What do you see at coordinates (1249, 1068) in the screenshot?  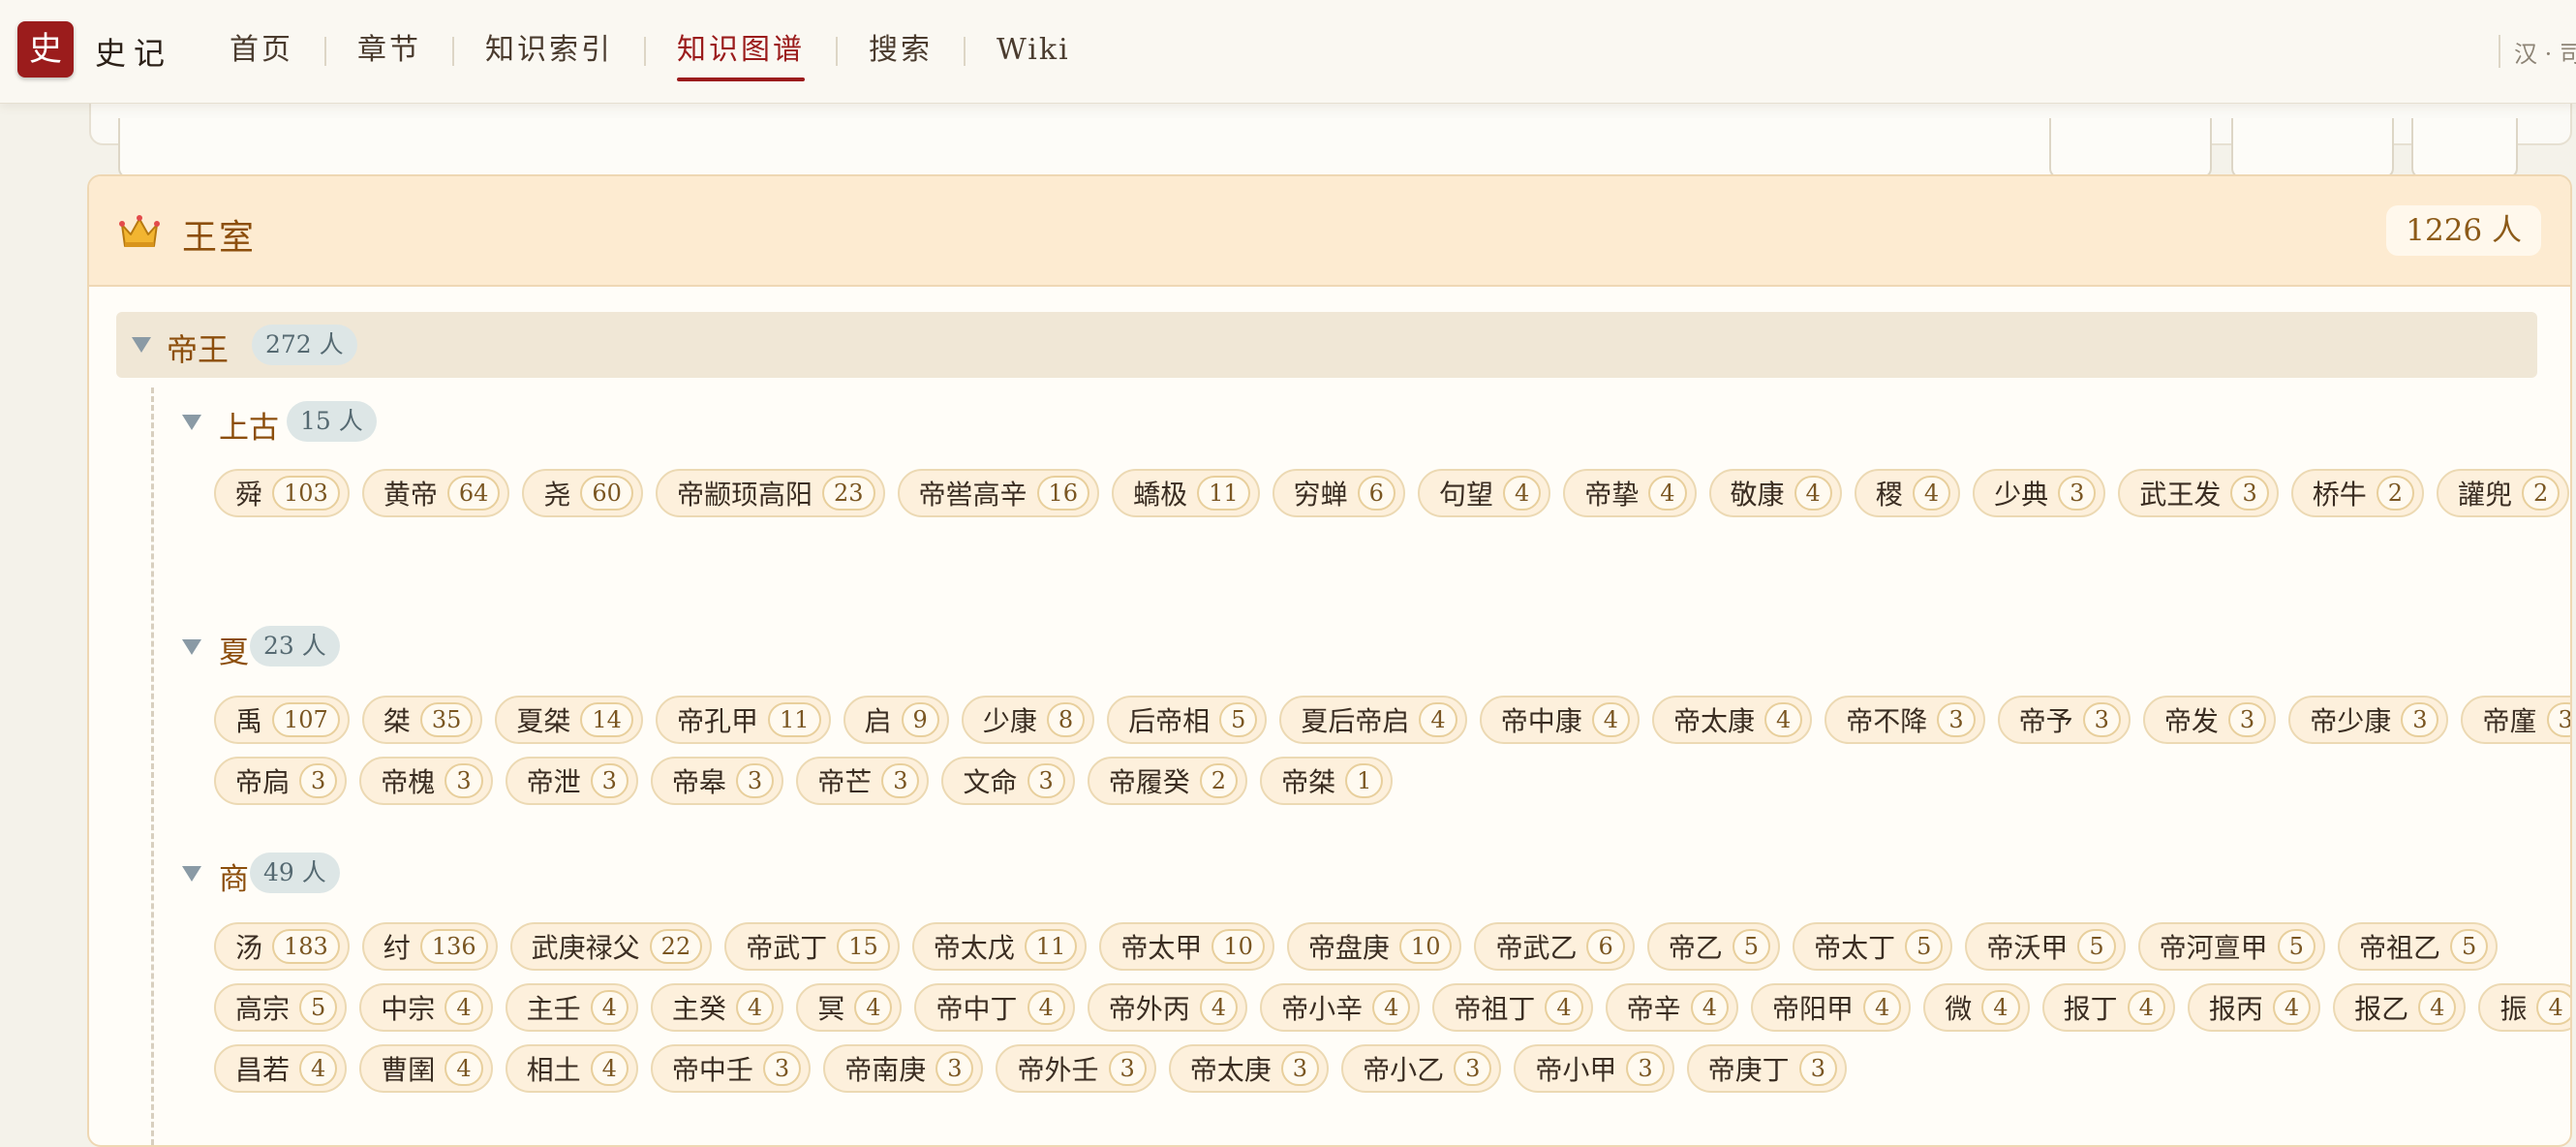 I see `person-chip: 帝太庚 3` at bounding box center [1249, 1068].